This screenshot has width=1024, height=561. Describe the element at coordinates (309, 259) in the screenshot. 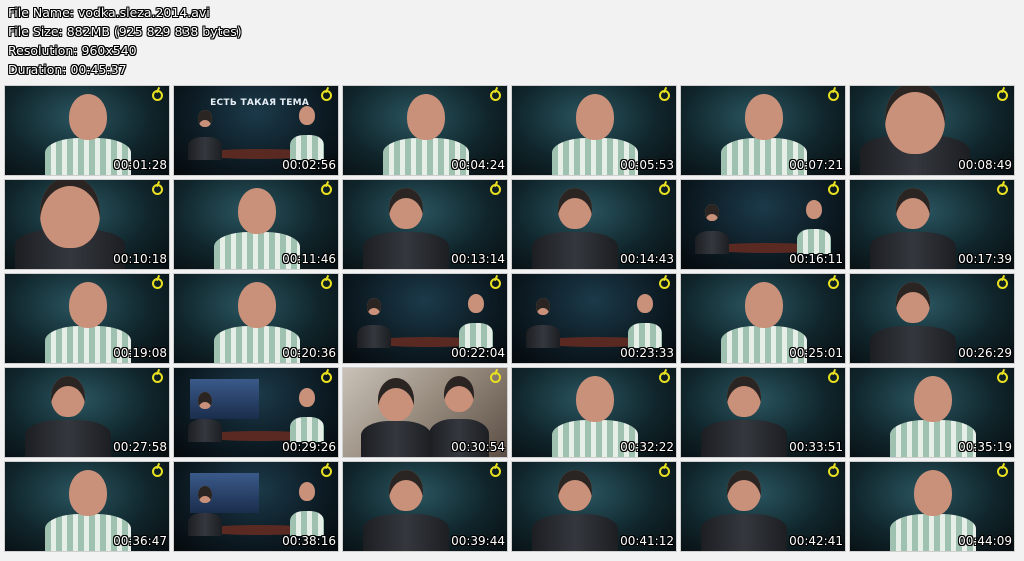

I see `timestamp-label: 00:11:46` at that location.